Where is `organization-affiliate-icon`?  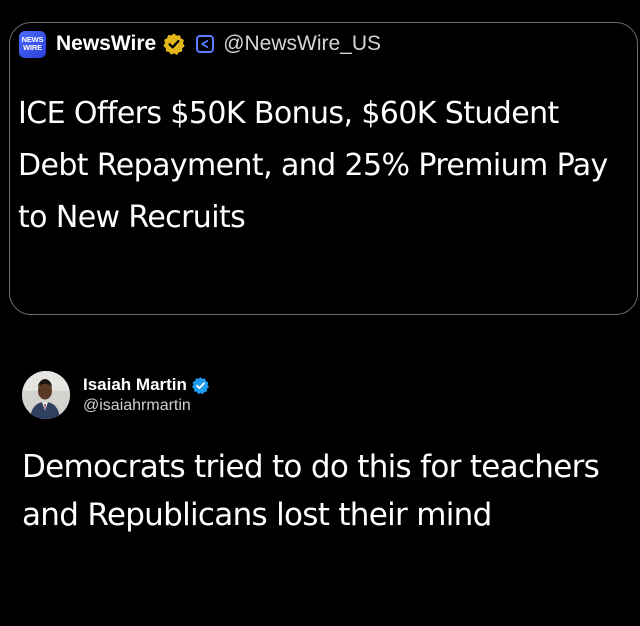 organization-affiliate-icon is located at coordinates (205, 44).